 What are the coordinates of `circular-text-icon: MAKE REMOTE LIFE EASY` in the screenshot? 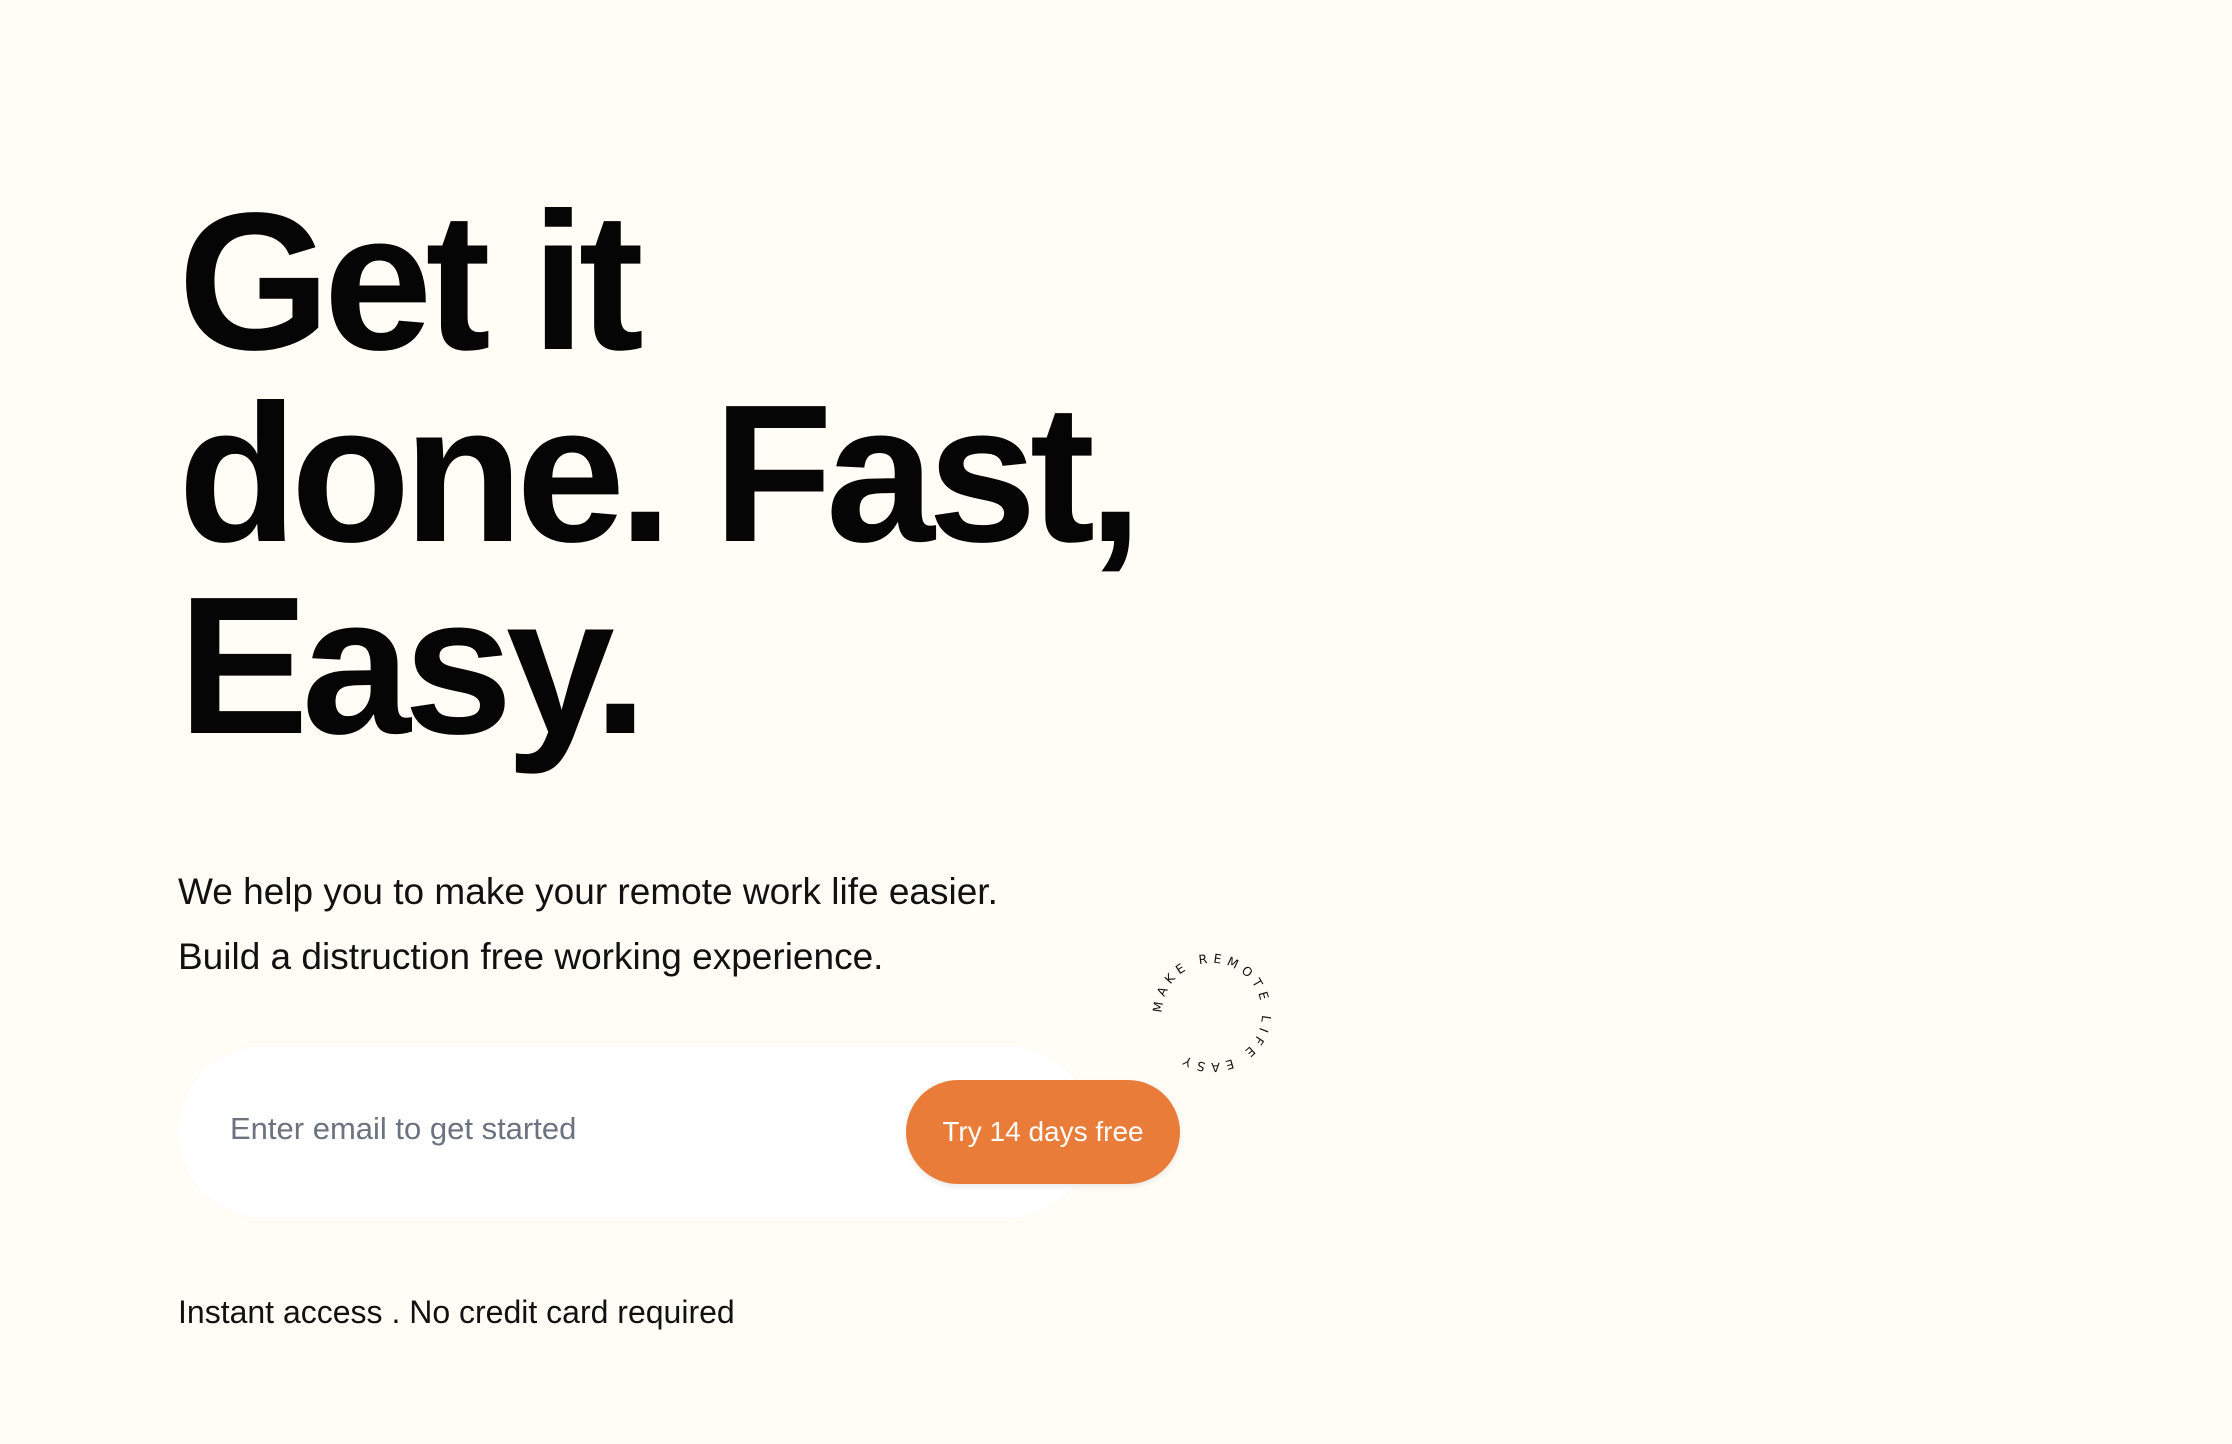 It's located at (1212, 1013).